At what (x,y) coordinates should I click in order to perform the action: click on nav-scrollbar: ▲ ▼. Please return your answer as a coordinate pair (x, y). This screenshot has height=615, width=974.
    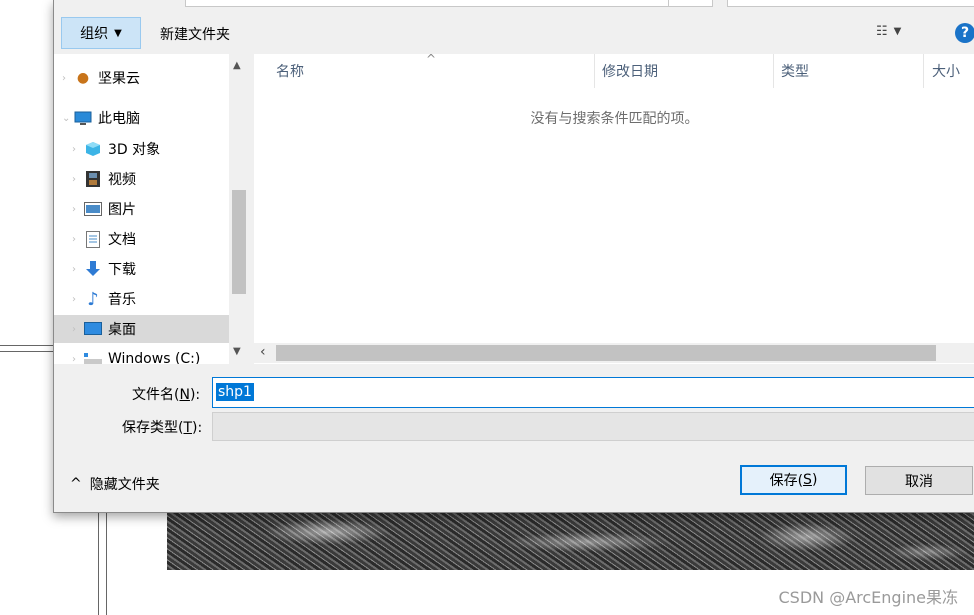
    Looking at the image, I should click on (239, 209).